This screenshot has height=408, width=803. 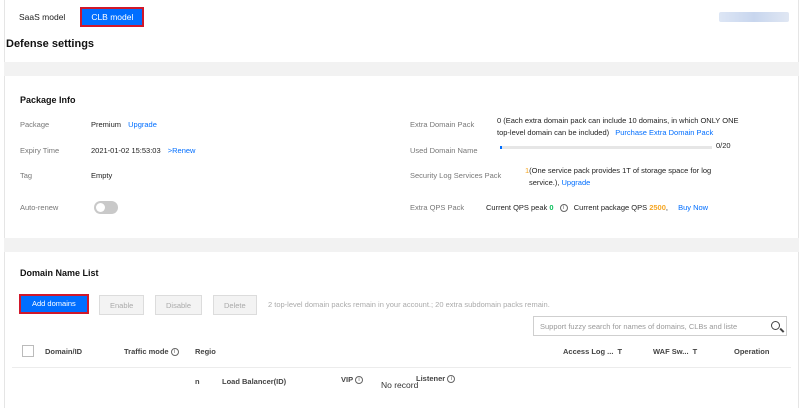 I want to click on col-traffic-mode: Traffic mode i, so click(x=151, y=352).